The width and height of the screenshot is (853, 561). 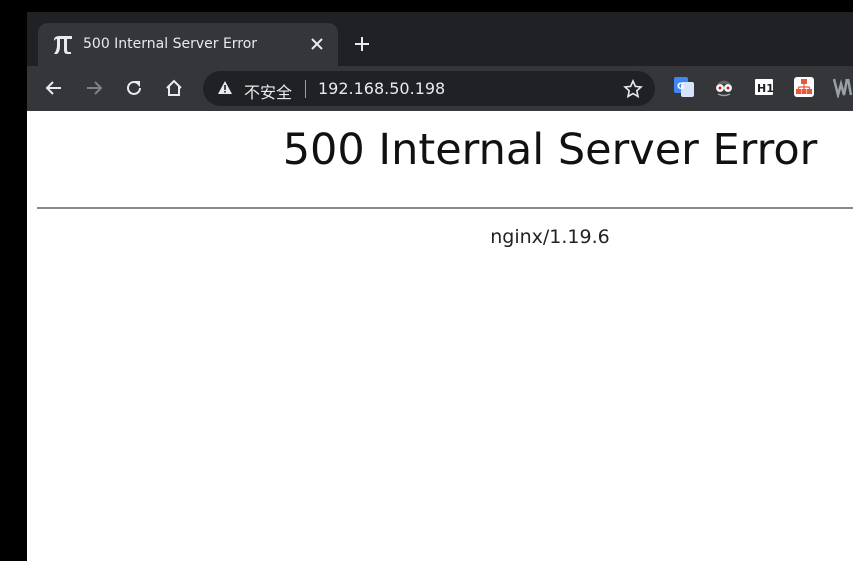 What do you see at coordinates (724, 87) in the screenshot?
I see `spy-glasses-icon` at bounding box center [724, 87].